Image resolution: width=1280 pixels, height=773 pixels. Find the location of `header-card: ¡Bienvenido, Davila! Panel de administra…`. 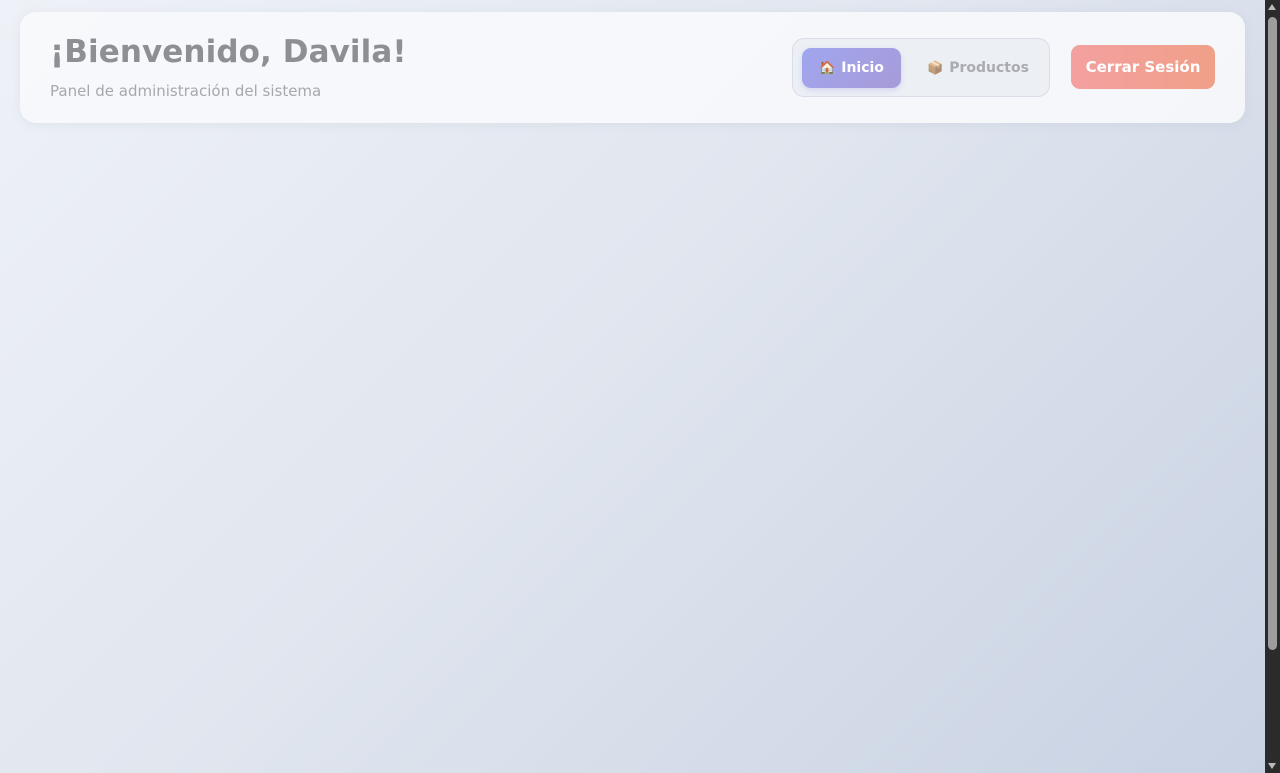

header-card: ¡Bienvenido, Davila! Panel de administra… is located at coordinates (632, 67).